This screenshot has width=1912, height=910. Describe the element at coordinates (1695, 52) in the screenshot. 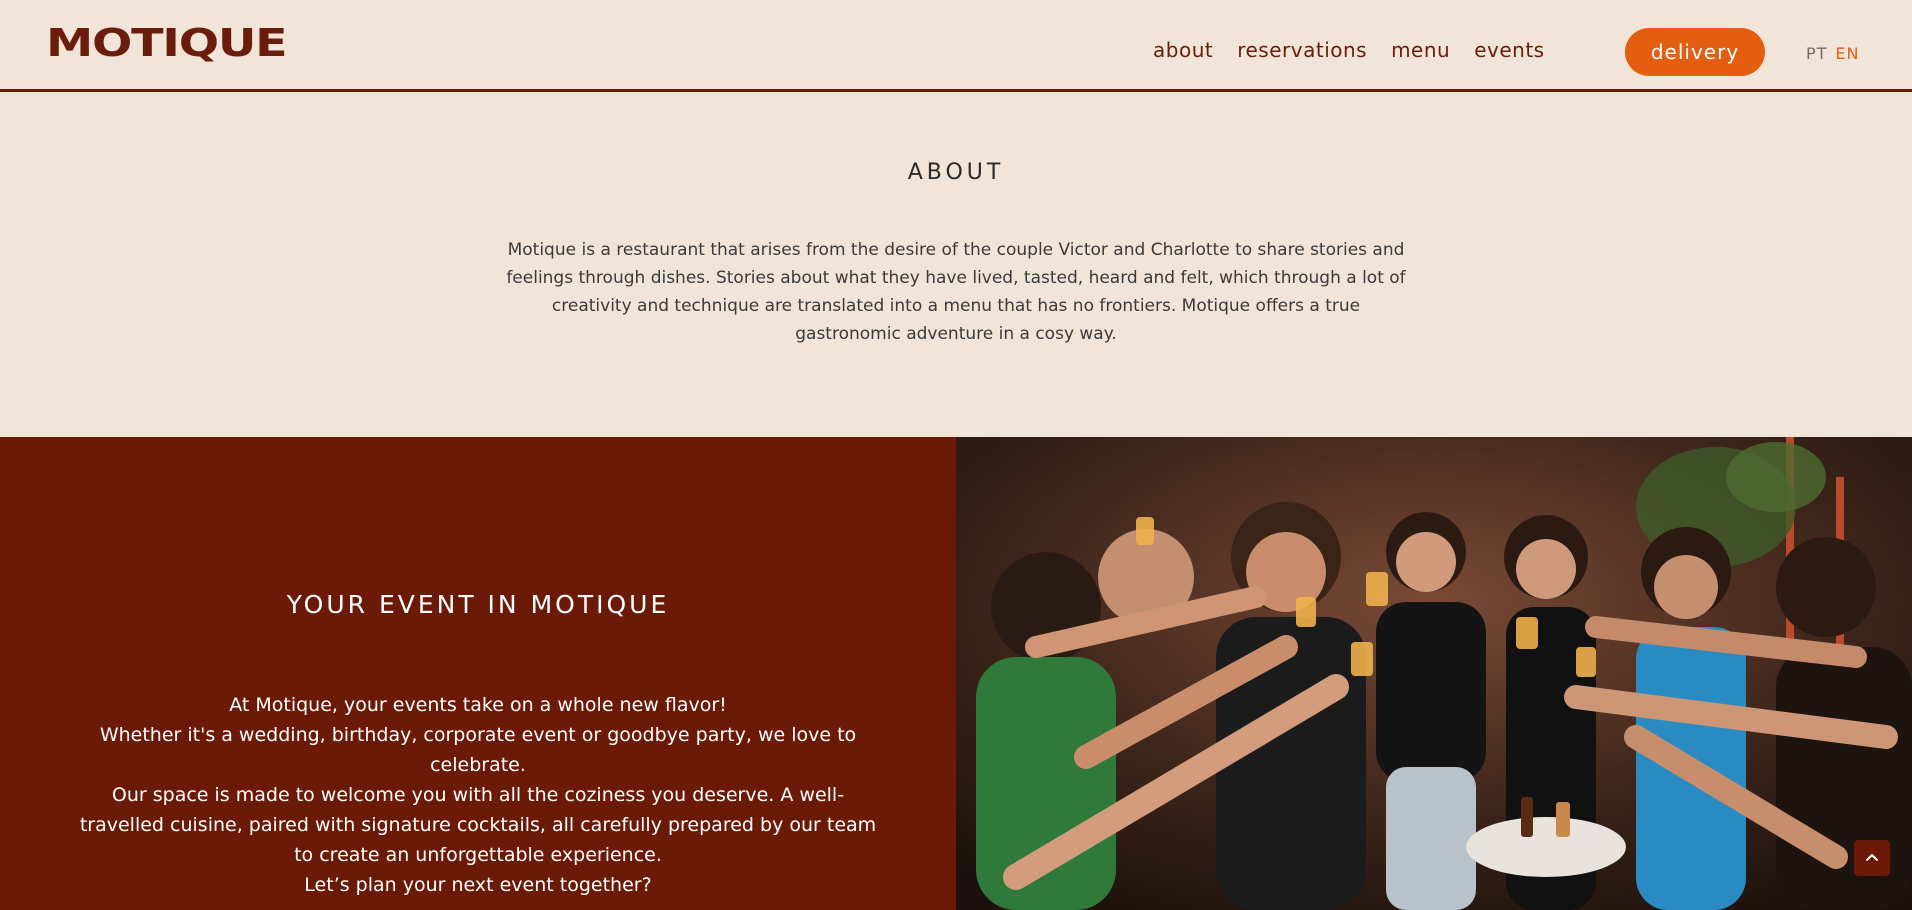

I see `delivery-button: delivery` at that location.